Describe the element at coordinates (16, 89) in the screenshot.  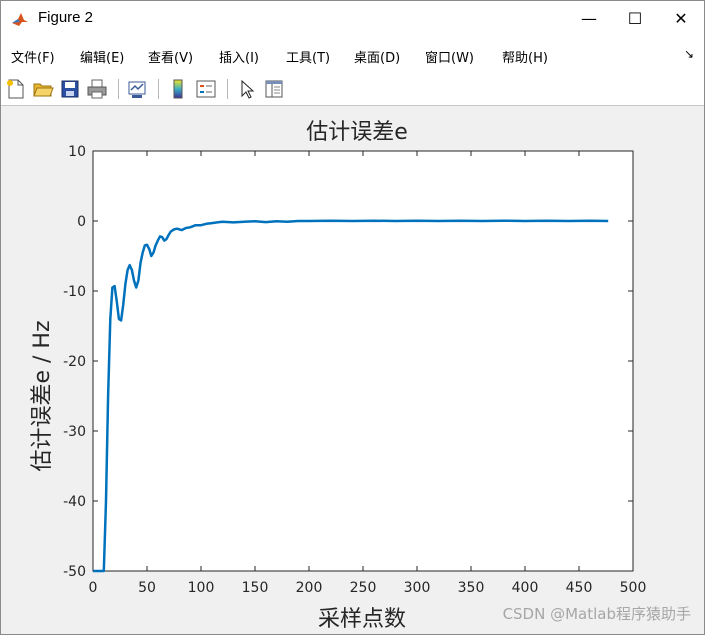
I see `new-figure-icon` at that location.